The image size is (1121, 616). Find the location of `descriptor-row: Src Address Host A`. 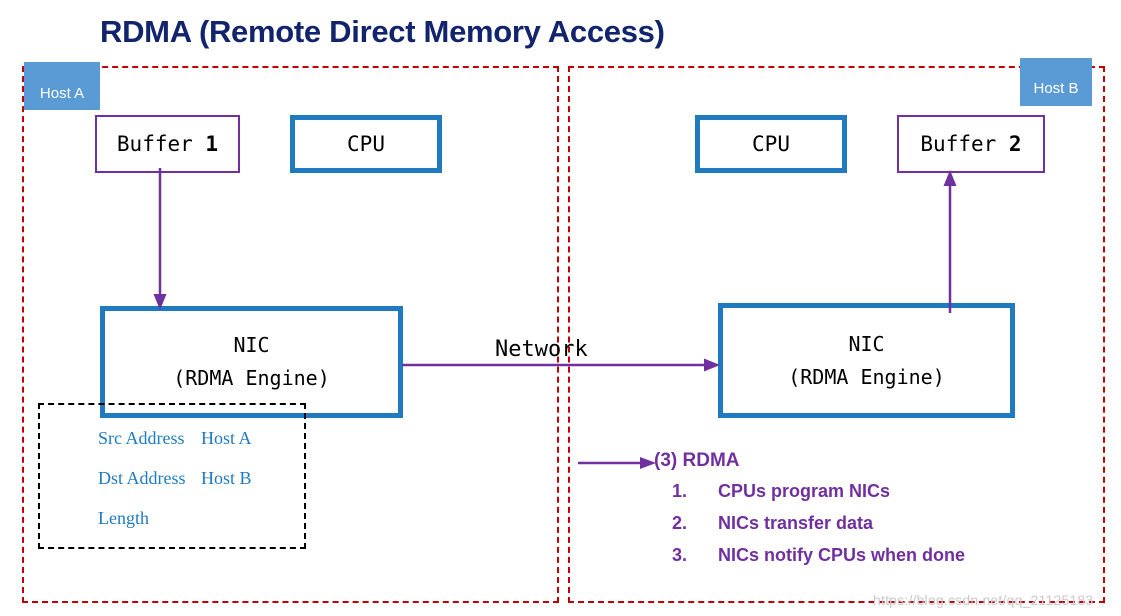

descriptor-row: Src Address Host A is located at coordinates (205, 438).